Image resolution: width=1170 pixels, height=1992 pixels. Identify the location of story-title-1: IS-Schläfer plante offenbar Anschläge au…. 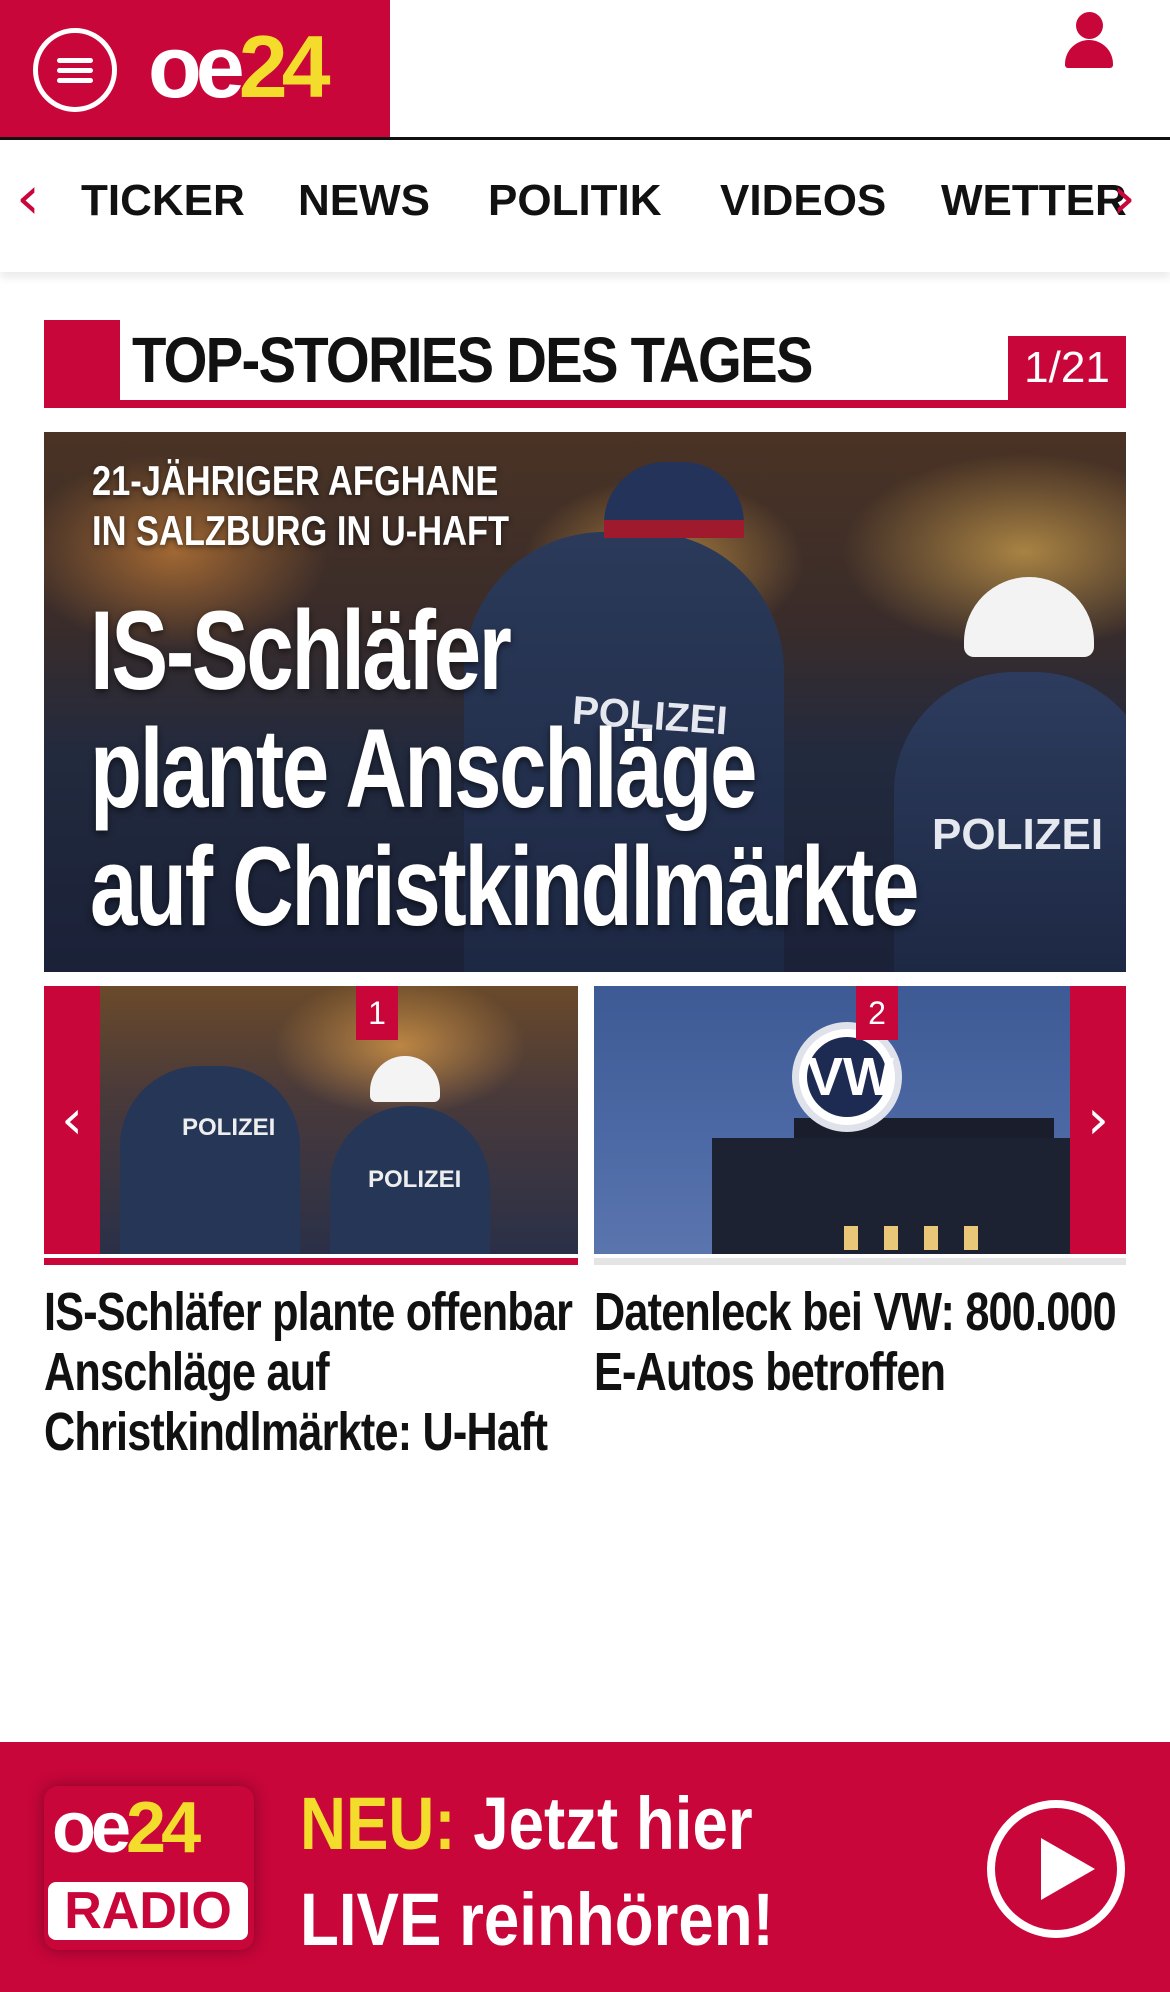
(308, 1372).